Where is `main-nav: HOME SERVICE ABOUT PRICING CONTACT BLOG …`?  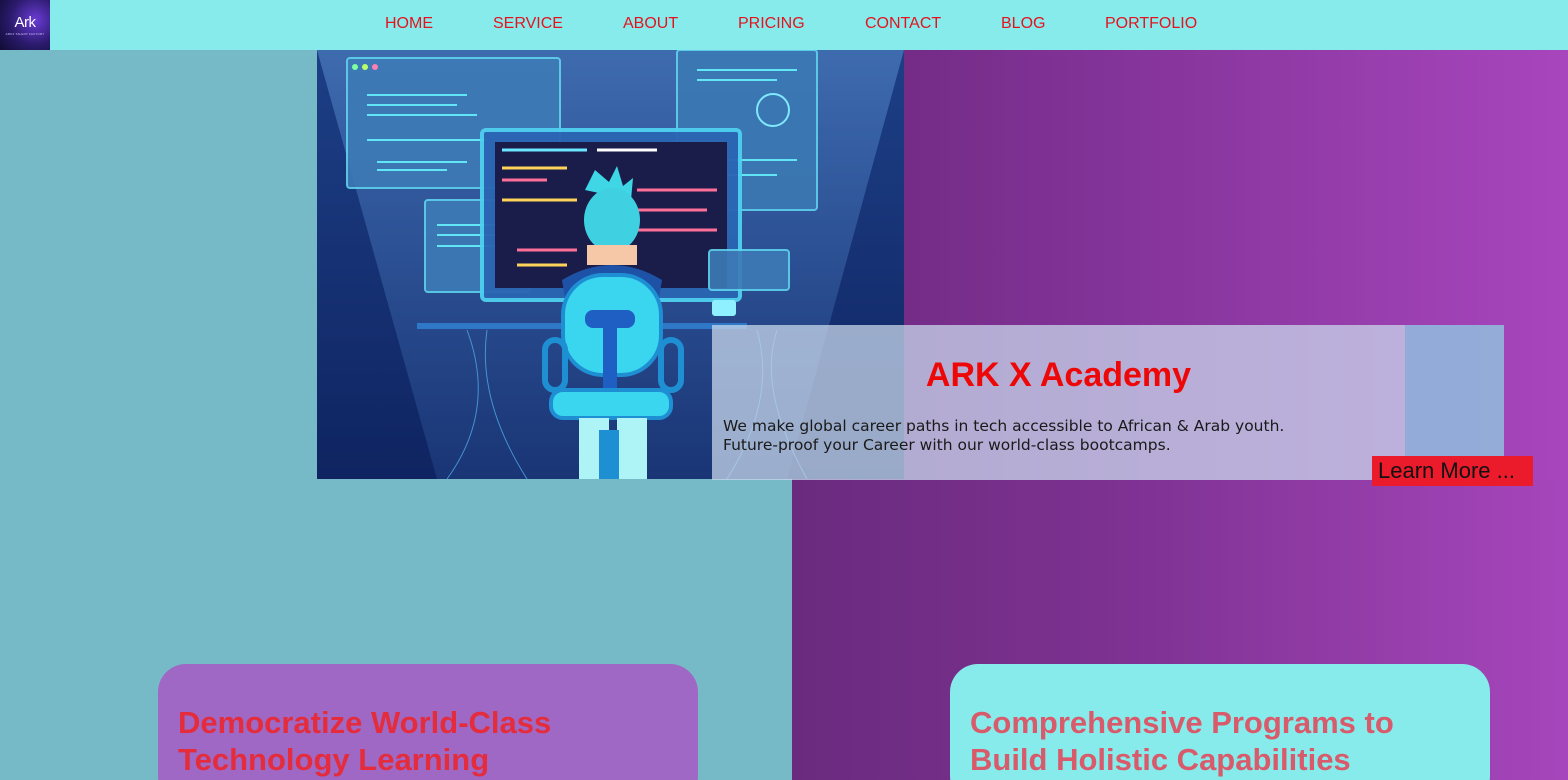 main-nav: HOME SERVICE ABOUT PRICING CONTACT BLOG … is located at coordinates (784, 25).